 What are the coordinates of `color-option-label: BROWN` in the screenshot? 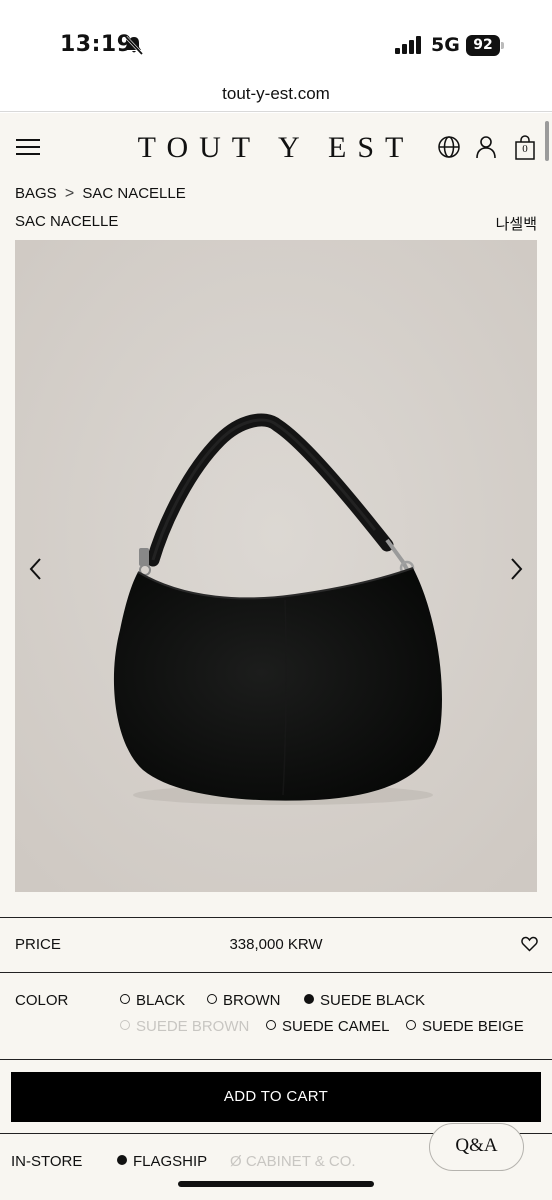 It's located at (252, 1000).